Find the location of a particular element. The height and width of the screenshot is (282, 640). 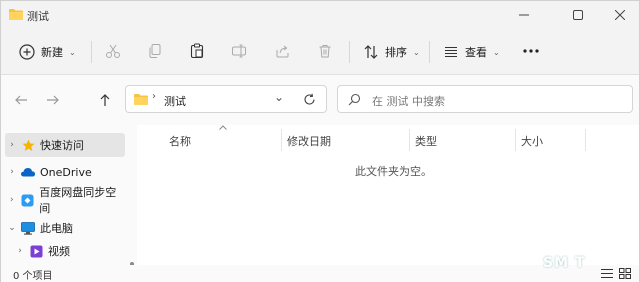

nav-item-label: OneDrive is located at coordinates (66, 172).